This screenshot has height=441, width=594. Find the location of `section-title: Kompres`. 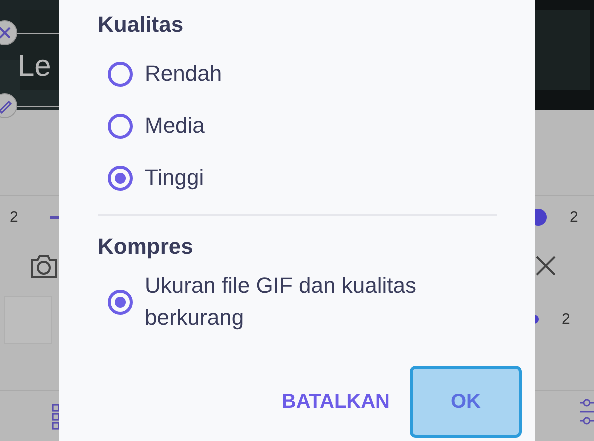

section-title: Kompres is located at coordinates (146, 247).